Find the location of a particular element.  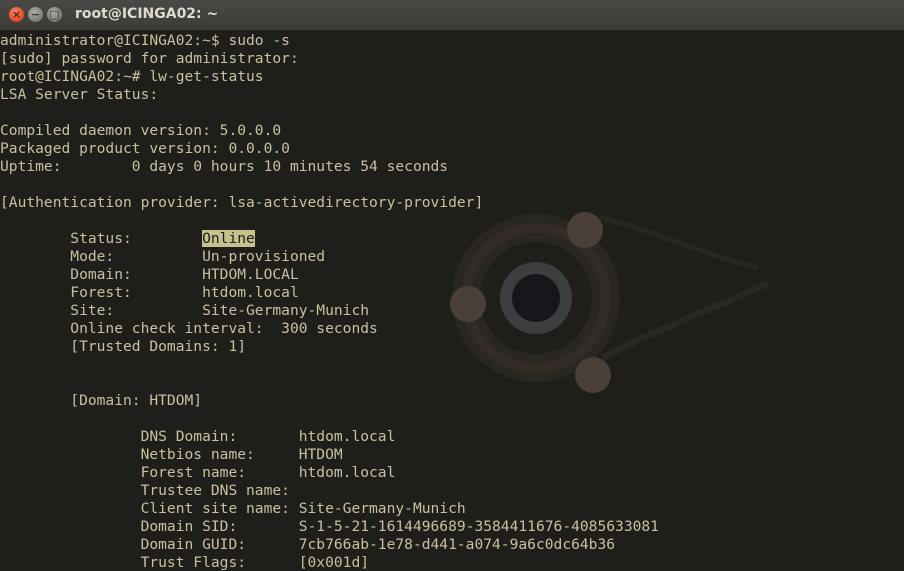

window-title: root@ICINGA02: ~ is located at coordinates (147, 14).